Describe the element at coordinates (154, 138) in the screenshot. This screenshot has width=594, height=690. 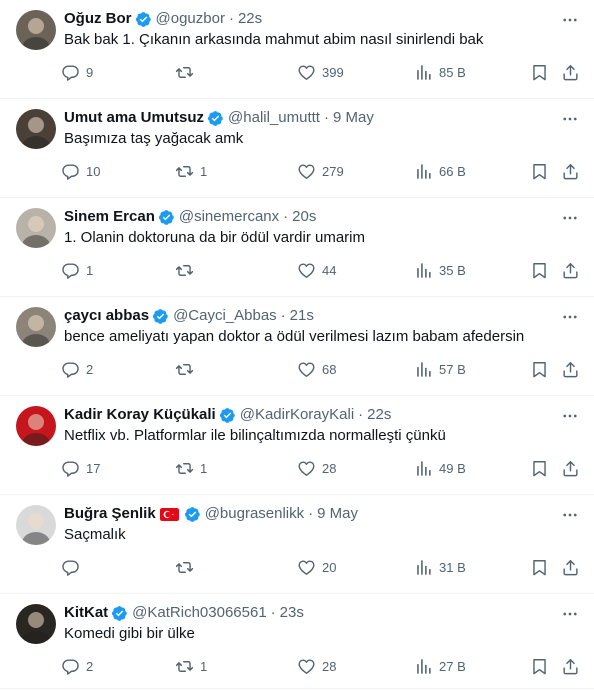
I see `tweet-text: Başımıza taş yağacak amk` at that location.